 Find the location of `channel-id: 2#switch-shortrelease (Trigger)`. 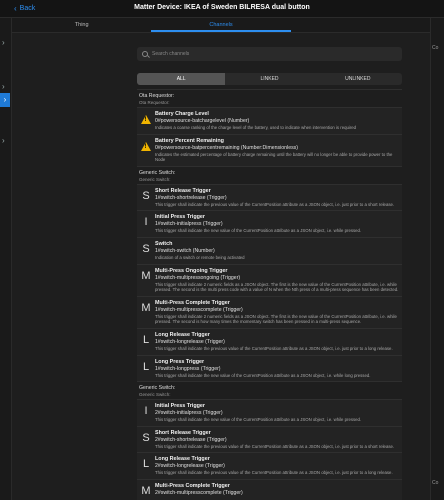

channel-id: 2#switch-shortrelease (Trigger) is located at coordinates (191, 439).